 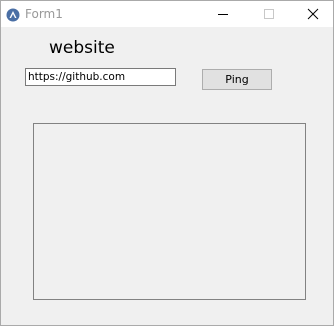 What do you see at coordinates (13, 14) in the screenshot?
I see `app-icon` at bounding box center [13, 14].